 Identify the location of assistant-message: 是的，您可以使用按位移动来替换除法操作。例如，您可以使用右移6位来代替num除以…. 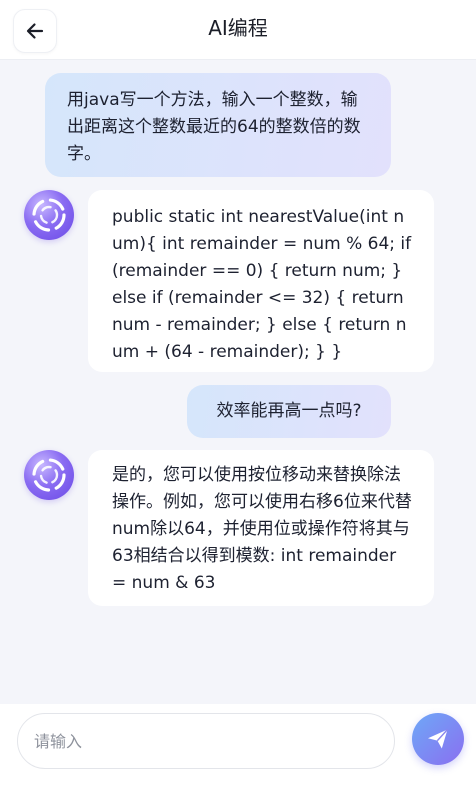
(261, 528).